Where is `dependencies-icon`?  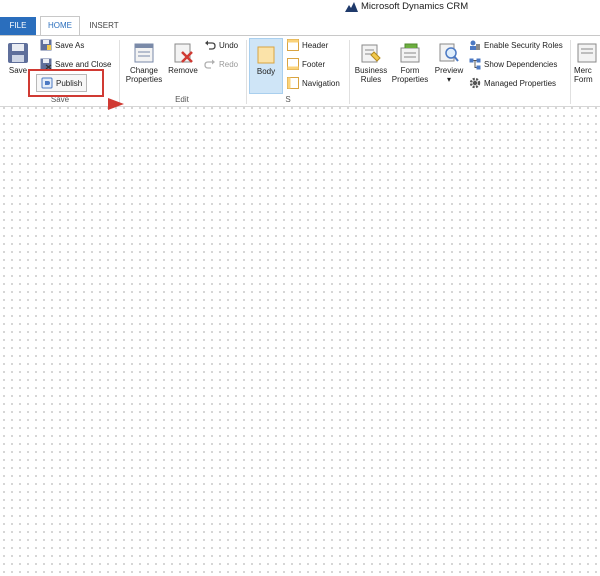
dependencies-icon is located at coordinates (475, 64).